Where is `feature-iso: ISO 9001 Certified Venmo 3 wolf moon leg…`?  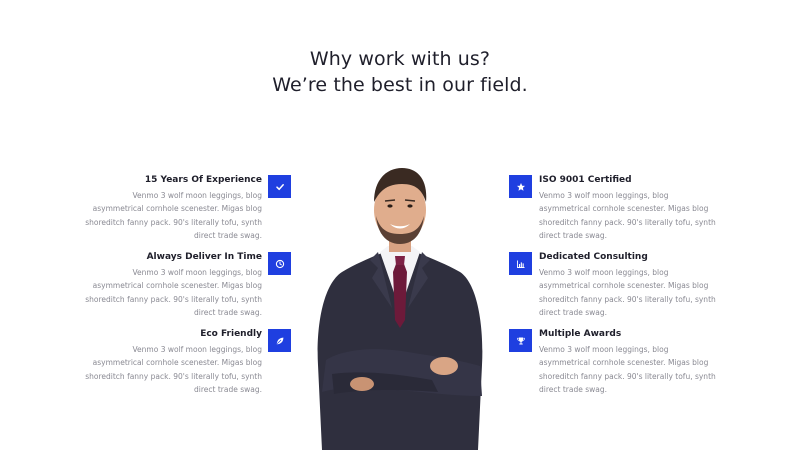 feature-iso: ISO 9001 Certified Venmo 3 wolf moon leg… is located at coordinates (639, 208).